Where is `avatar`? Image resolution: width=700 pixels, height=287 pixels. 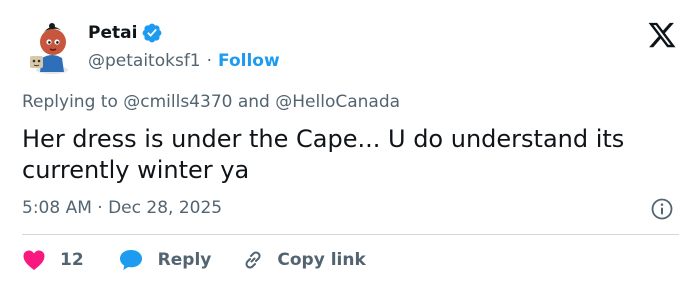
avatar is located at coordinates (51, 47).